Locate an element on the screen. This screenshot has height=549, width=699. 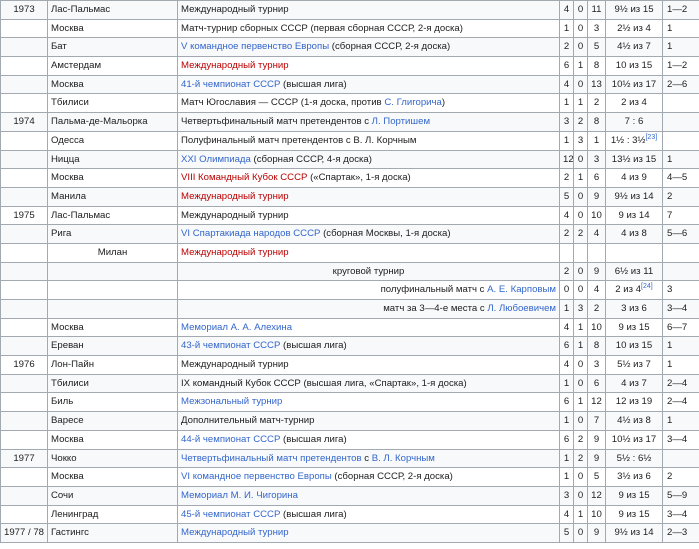
event-link: V командное первенство Европы is located at coordinates (255, 46).